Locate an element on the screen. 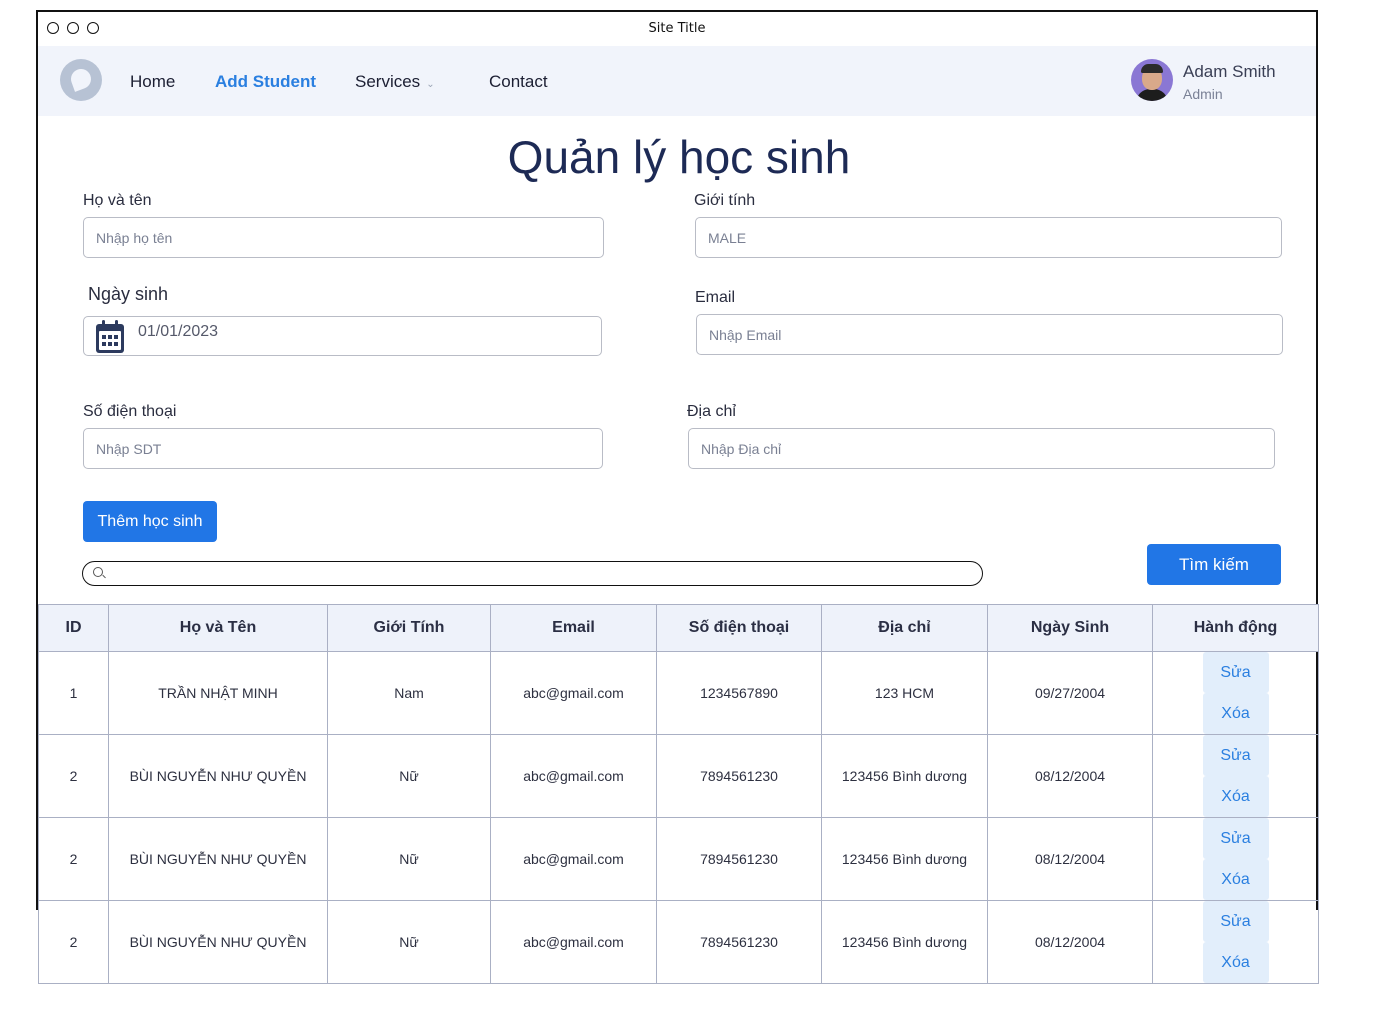  logo-icon is located at coordinates (81, 80).